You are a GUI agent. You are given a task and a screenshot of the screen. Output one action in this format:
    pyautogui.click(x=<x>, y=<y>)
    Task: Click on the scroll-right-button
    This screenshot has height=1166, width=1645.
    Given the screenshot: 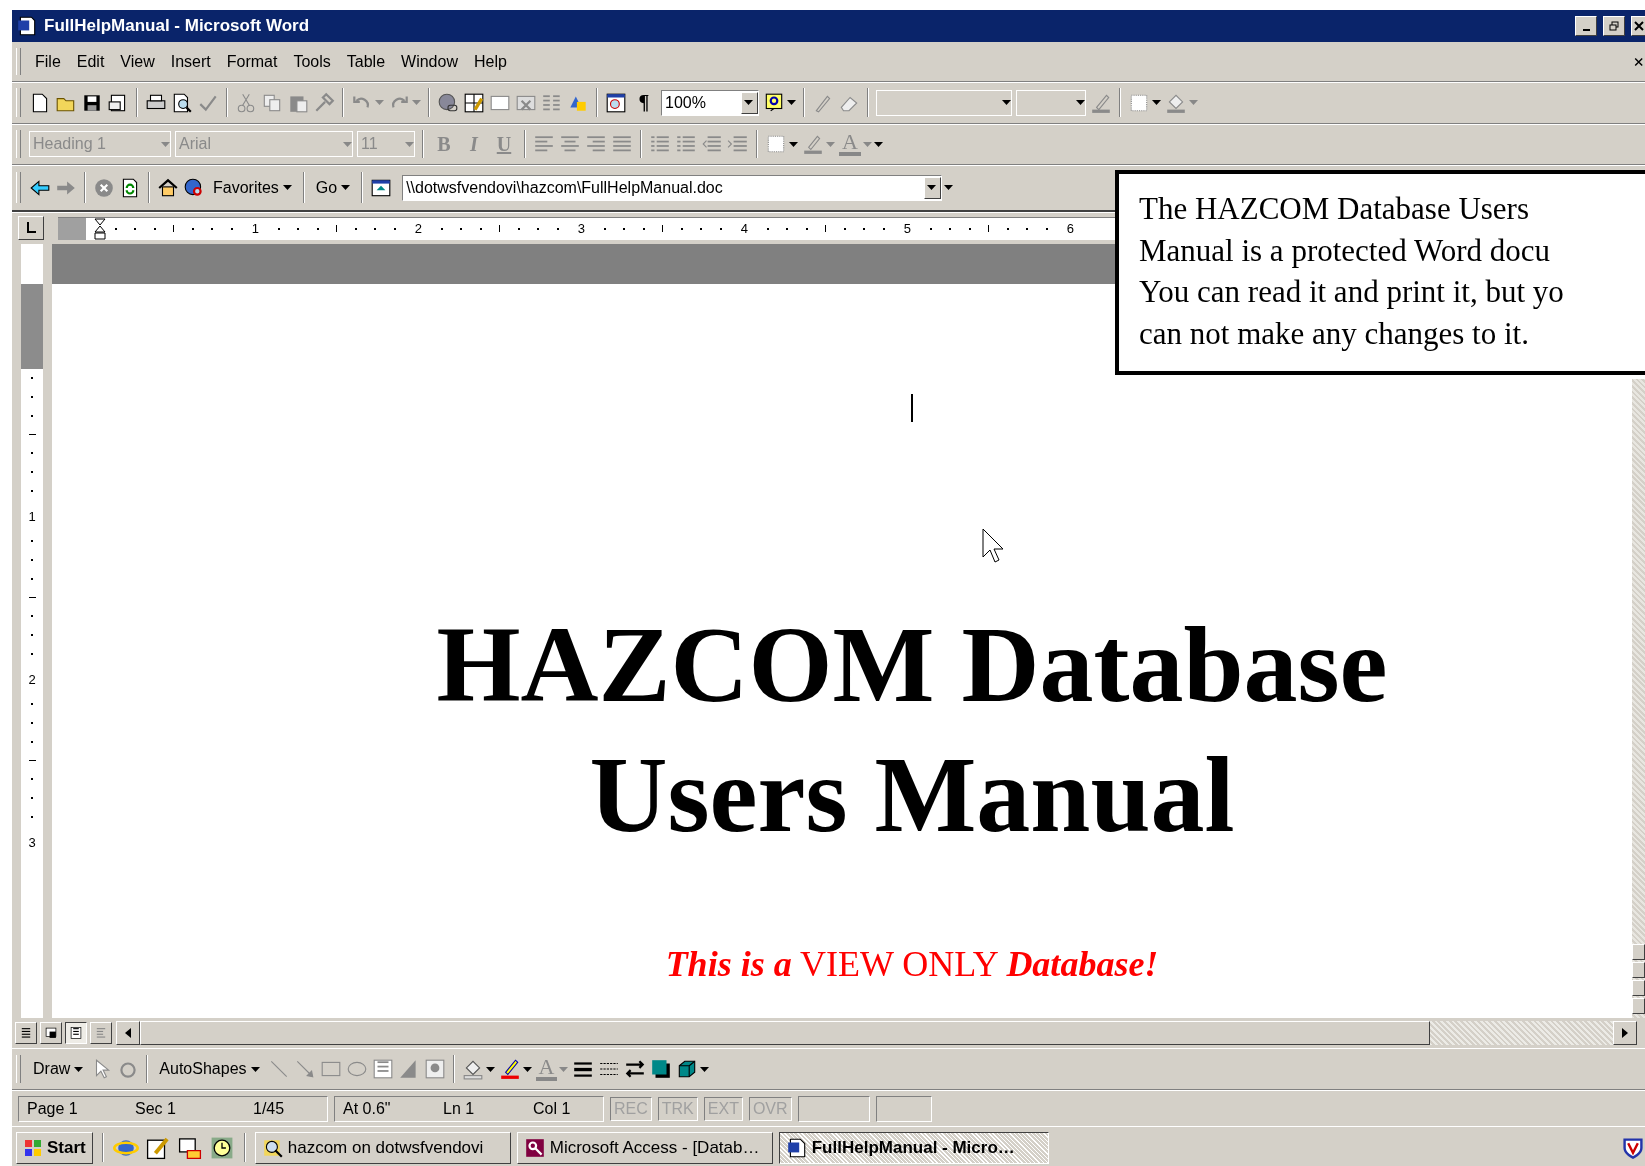 What is the action you would take?
    pyautogui.click(x=1625, y=1033)
    